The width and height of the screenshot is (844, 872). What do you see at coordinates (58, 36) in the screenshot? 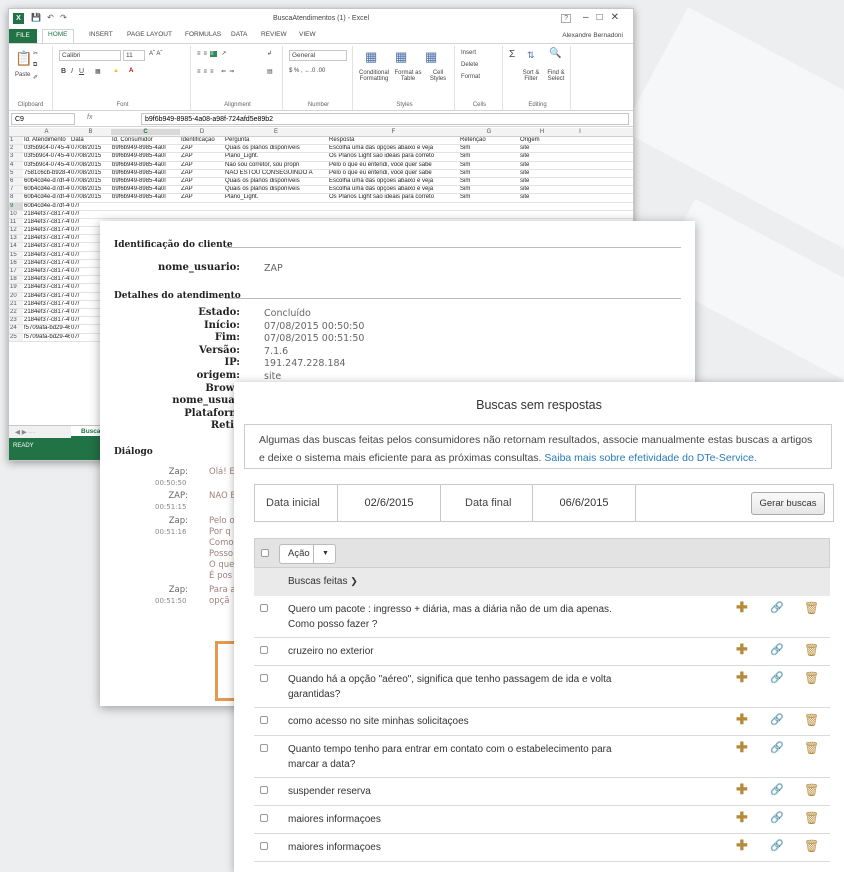
I see `tab-home: HOME` at bounding box center [58, 36].